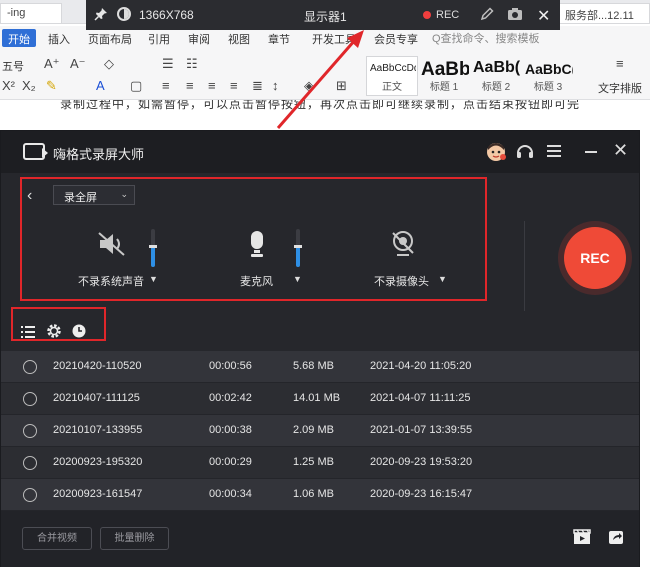 The image size is (650, 567). I want to click on display-selector-bar: 1366X768 显示器1 REC ✕, so click(323, 15).